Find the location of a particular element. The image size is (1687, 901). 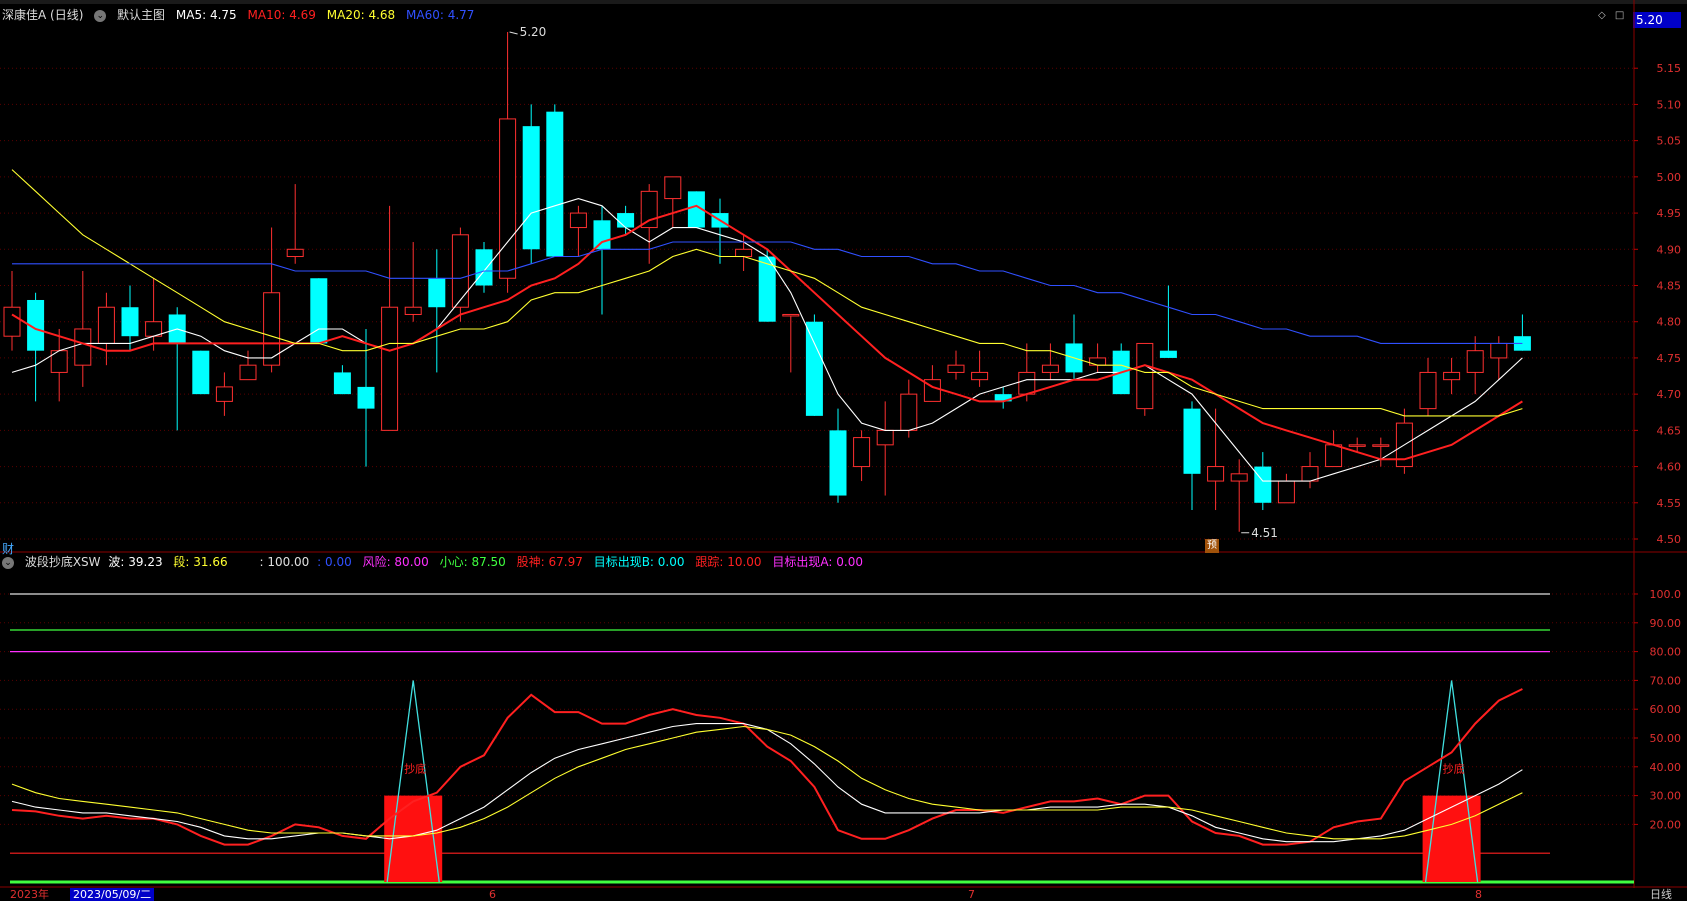

price-tick-label: 4.80 is located at coordinates (1669, 322).